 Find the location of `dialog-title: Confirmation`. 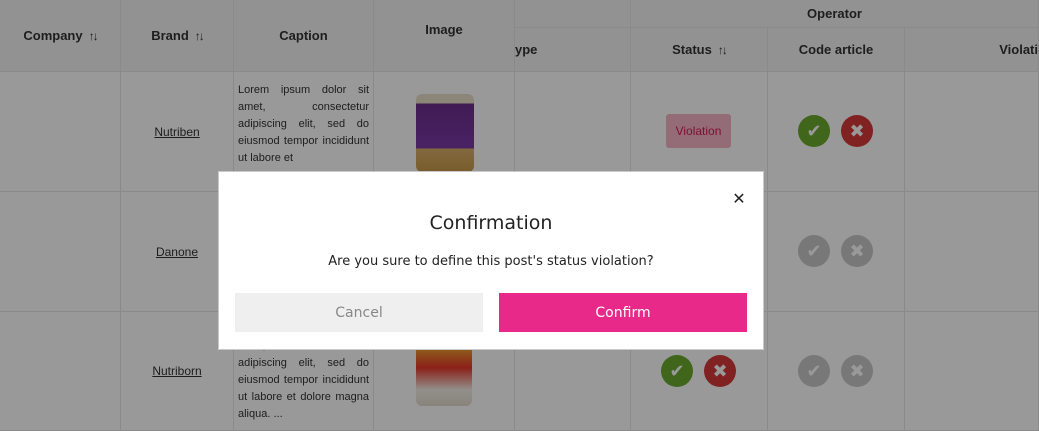

dialog-title: Confirmation is located at coordinates (491, 223).